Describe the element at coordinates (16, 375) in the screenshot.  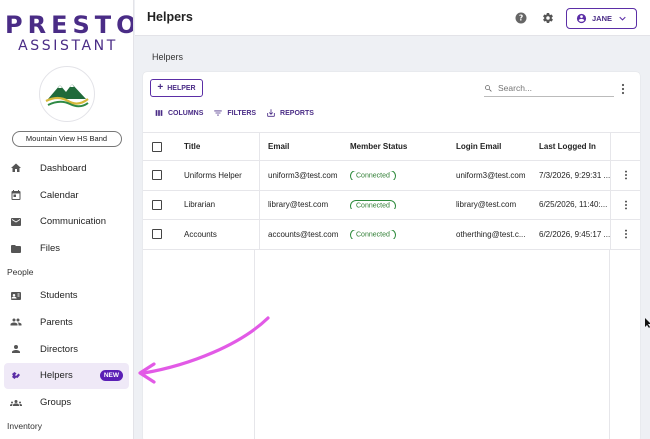
I see `helpers-icon` at that location.